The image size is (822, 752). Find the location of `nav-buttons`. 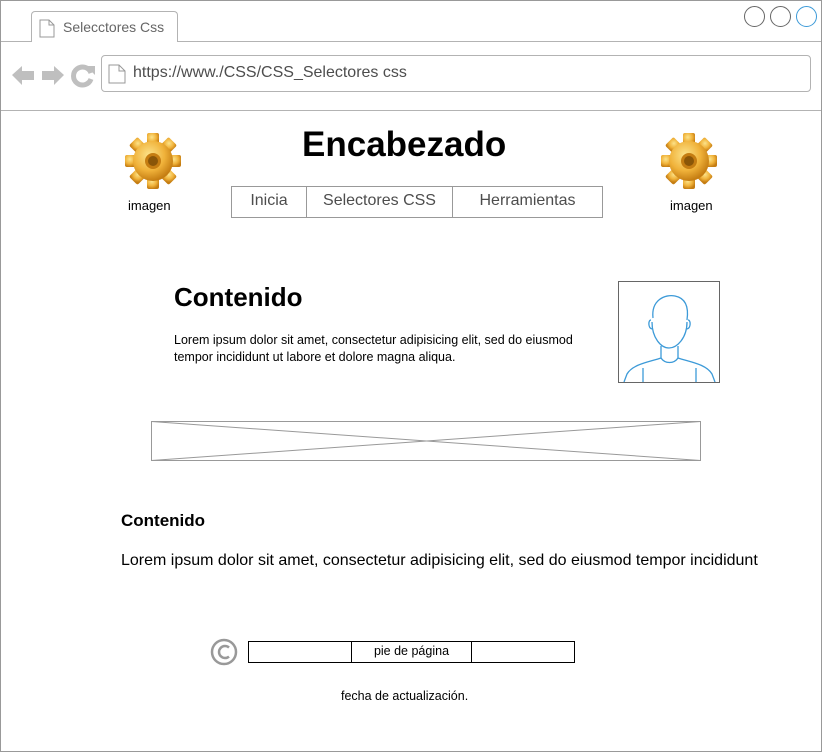

nav-buttons is located at coordinates (53, 78).